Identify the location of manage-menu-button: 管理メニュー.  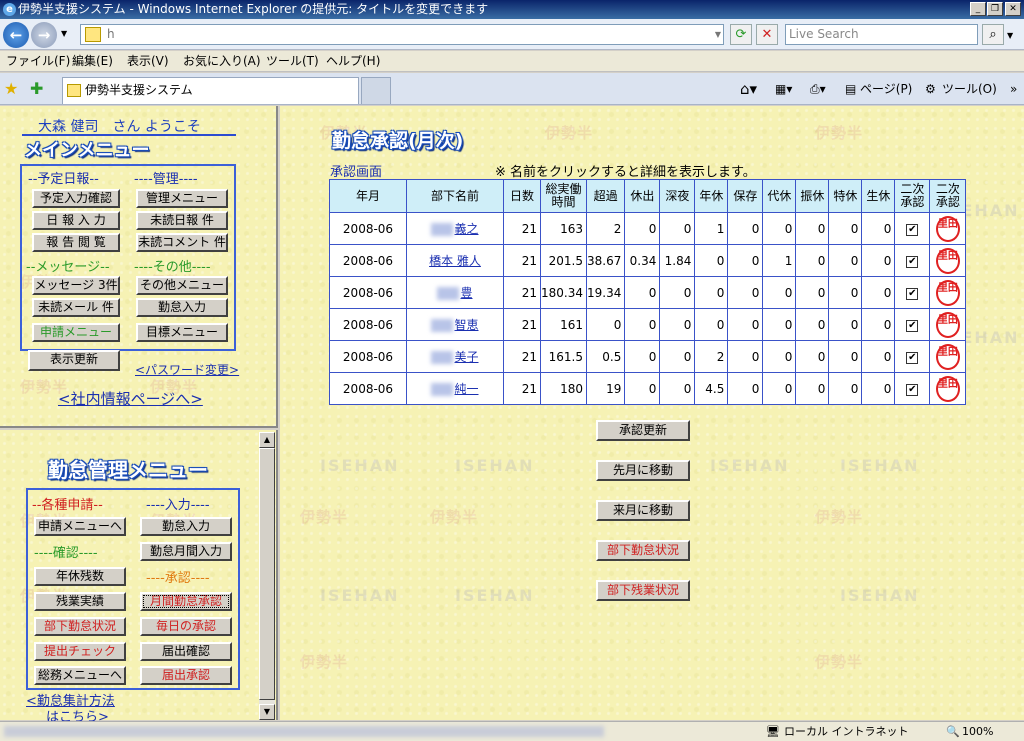
(182, 198).